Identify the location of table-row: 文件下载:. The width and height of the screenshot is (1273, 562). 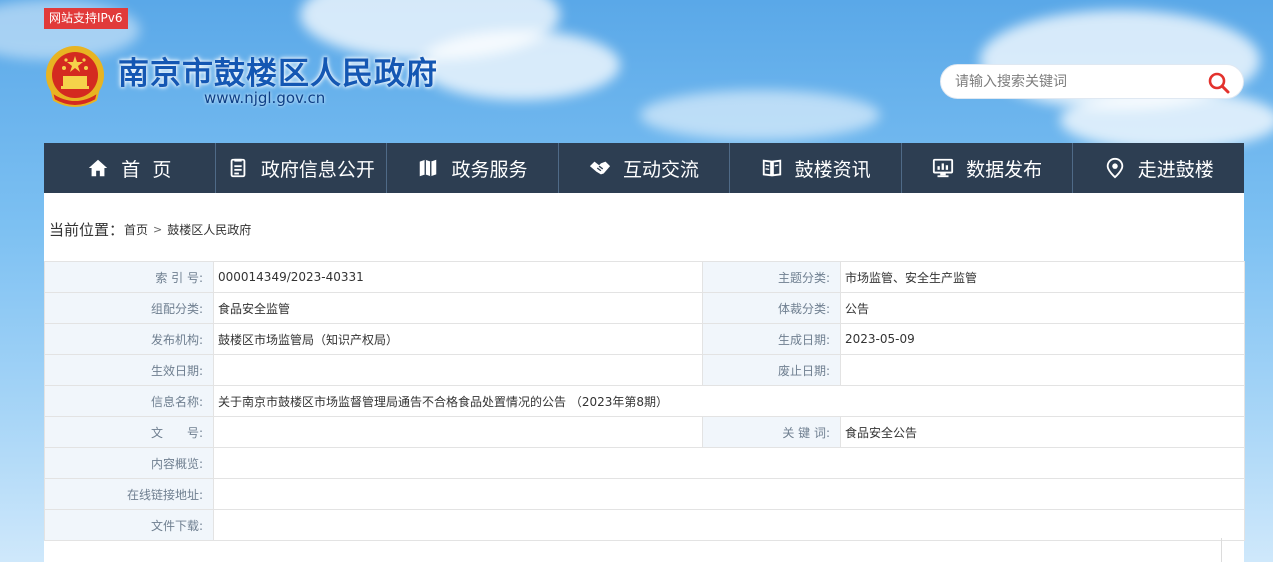
(644, 525).